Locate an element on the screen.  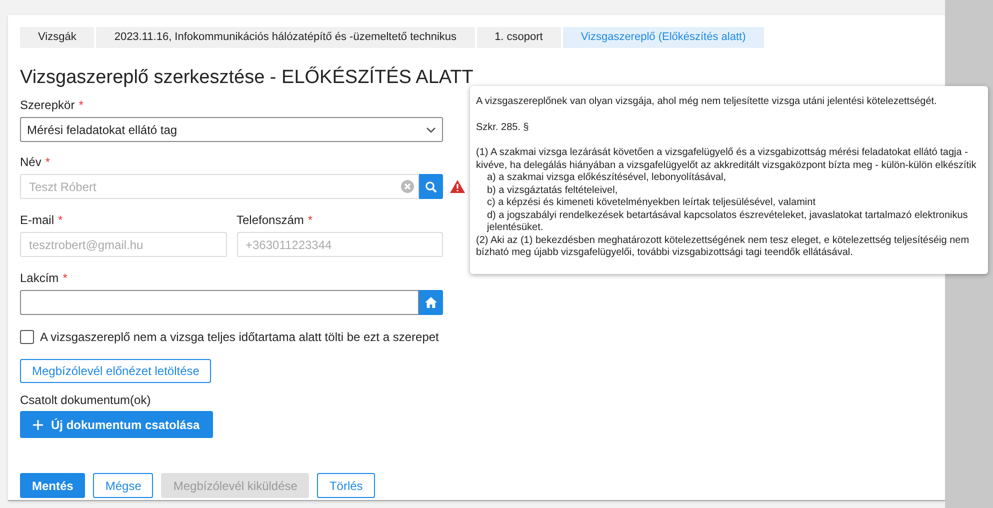
page-title: Vizsgaszereplő szerkesztése - ELŐKÉSZÍTÉS ALATT is located at coordinates (247, 78).